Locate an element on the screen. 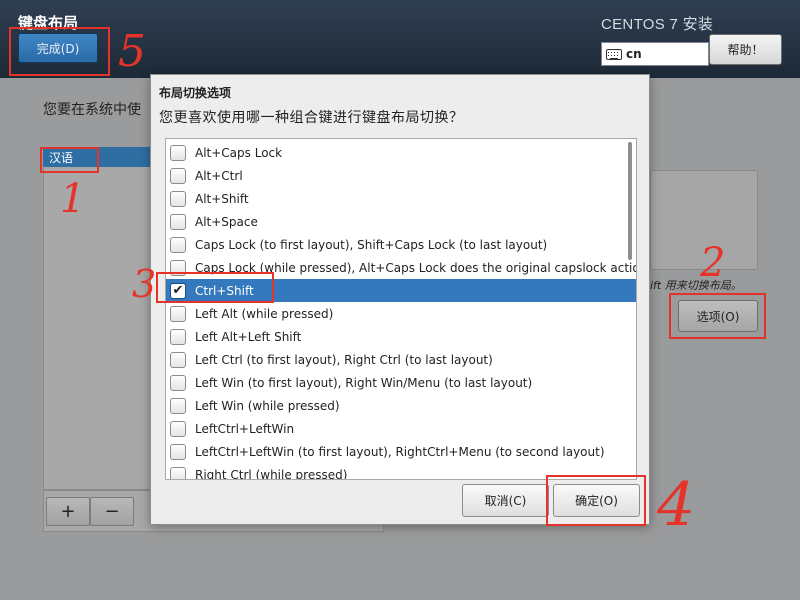 This screenshot has width=800, height=600. keyboard-layout-code: cn is located at coordinates (634, 54).